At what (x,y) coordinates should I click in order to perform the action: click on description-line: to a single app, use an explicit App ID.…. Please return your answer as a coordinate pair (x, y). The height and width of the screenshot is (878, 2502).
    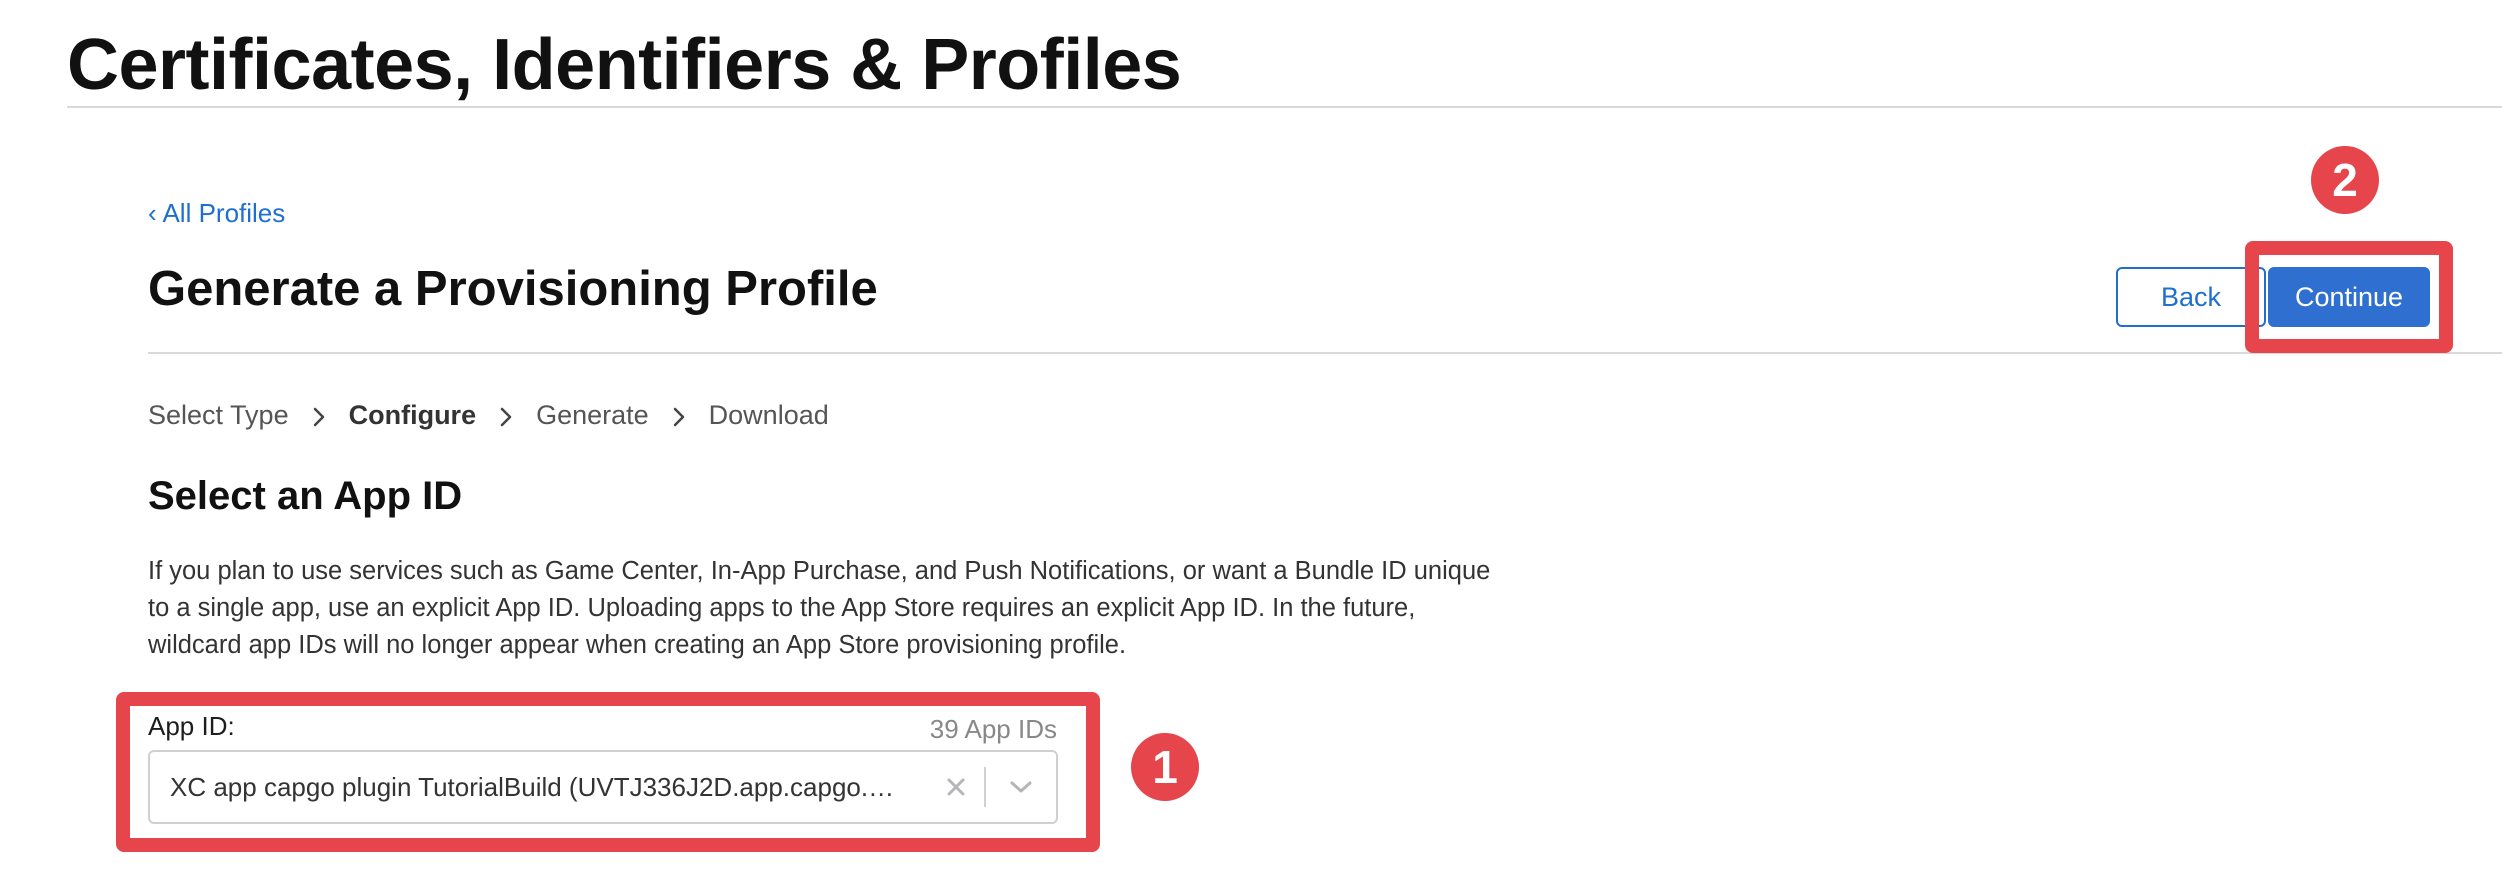
    Looking at the image, I should click on (782, 608).